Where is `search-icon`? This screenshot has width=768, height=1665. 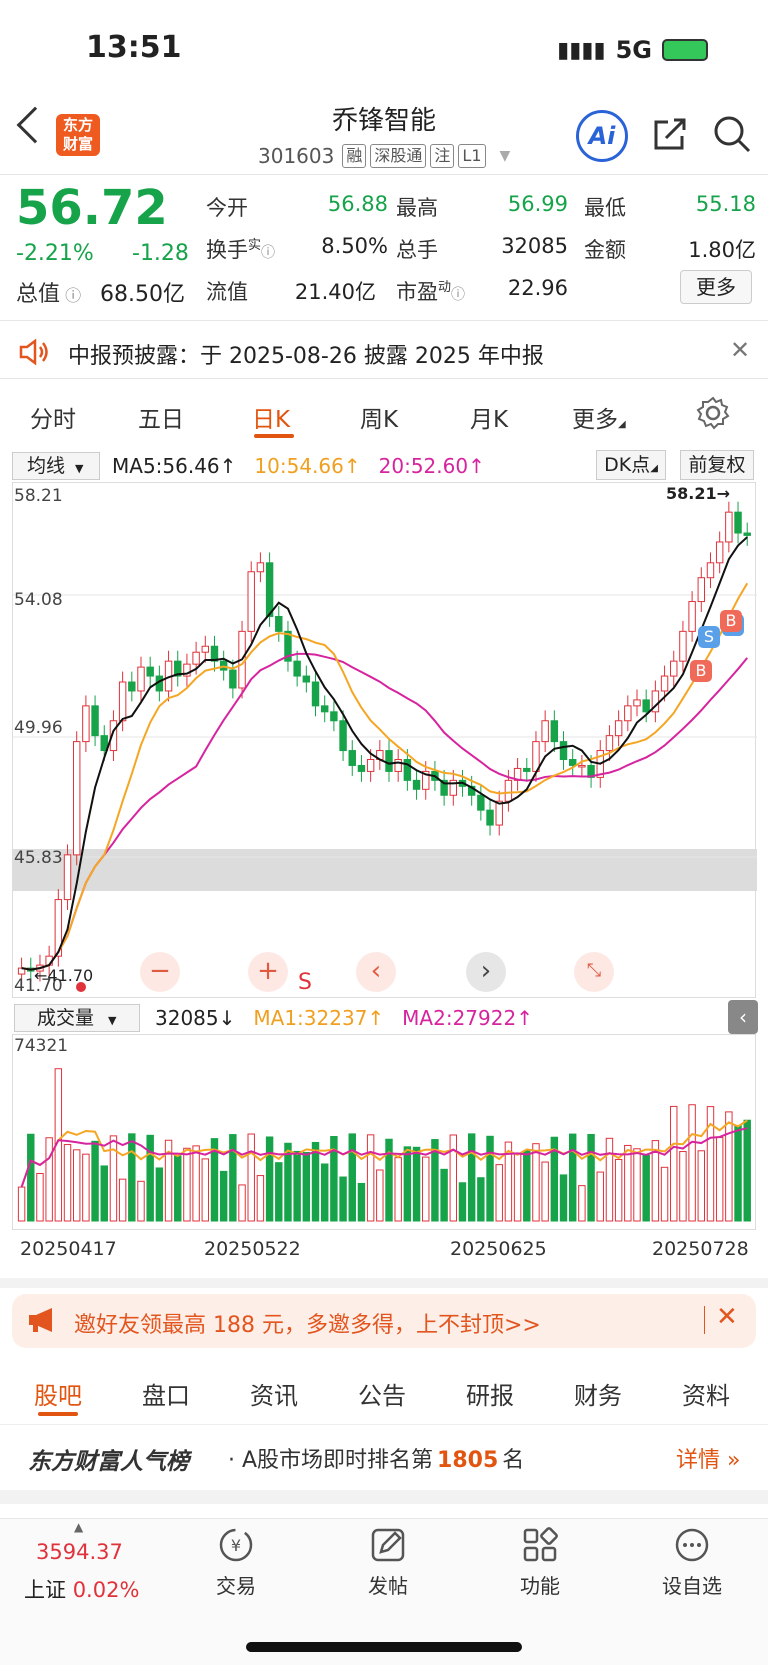 search-icon is located at coordinates (732, 134).